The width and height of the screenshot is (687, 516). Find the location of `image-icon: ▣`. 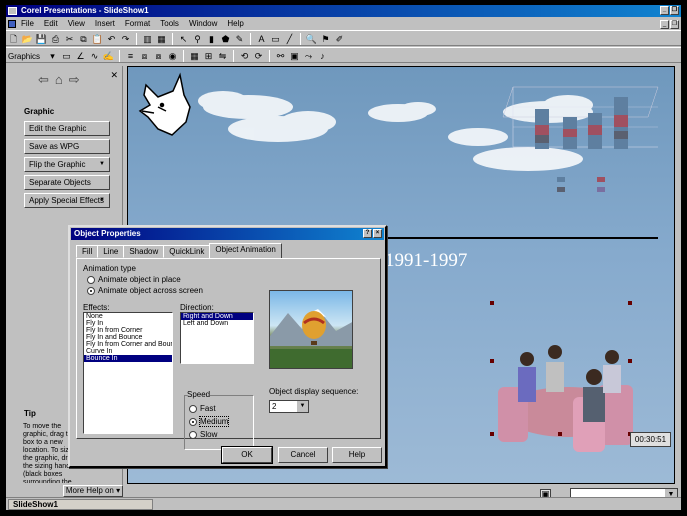

image-icon: ▣ is located at coordinates (294, 56).